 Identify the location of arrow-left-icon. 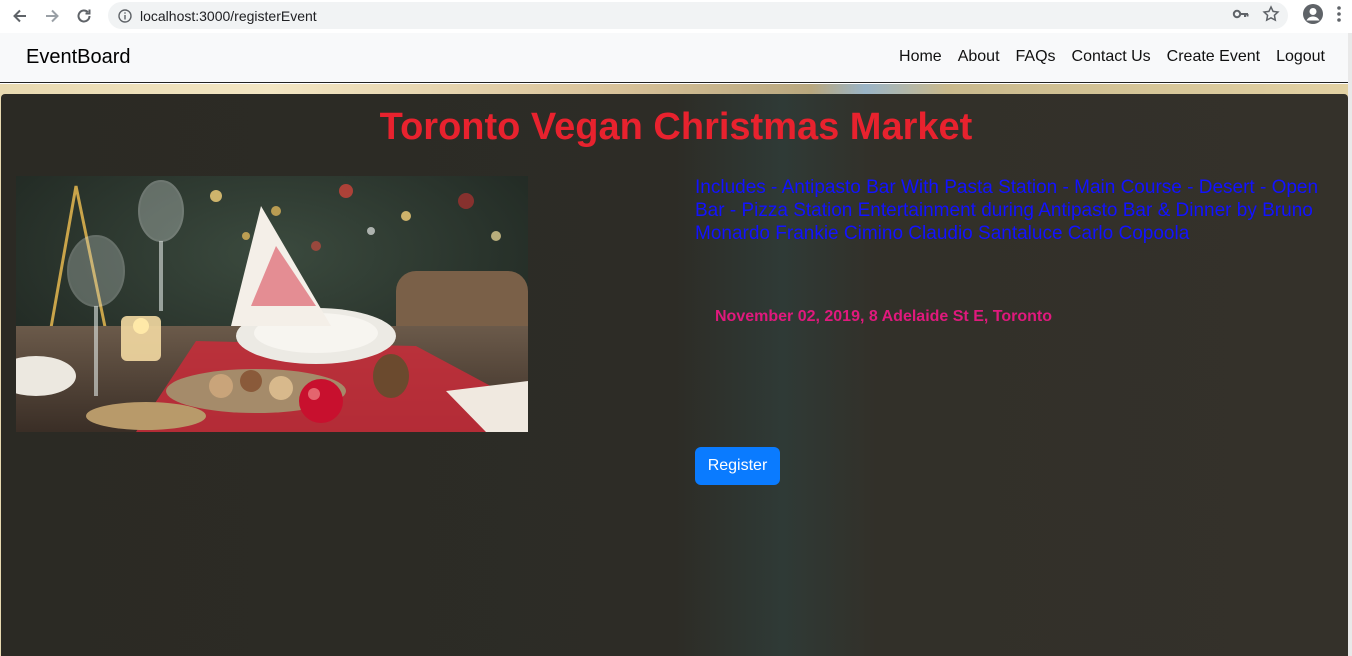
(19, 16).